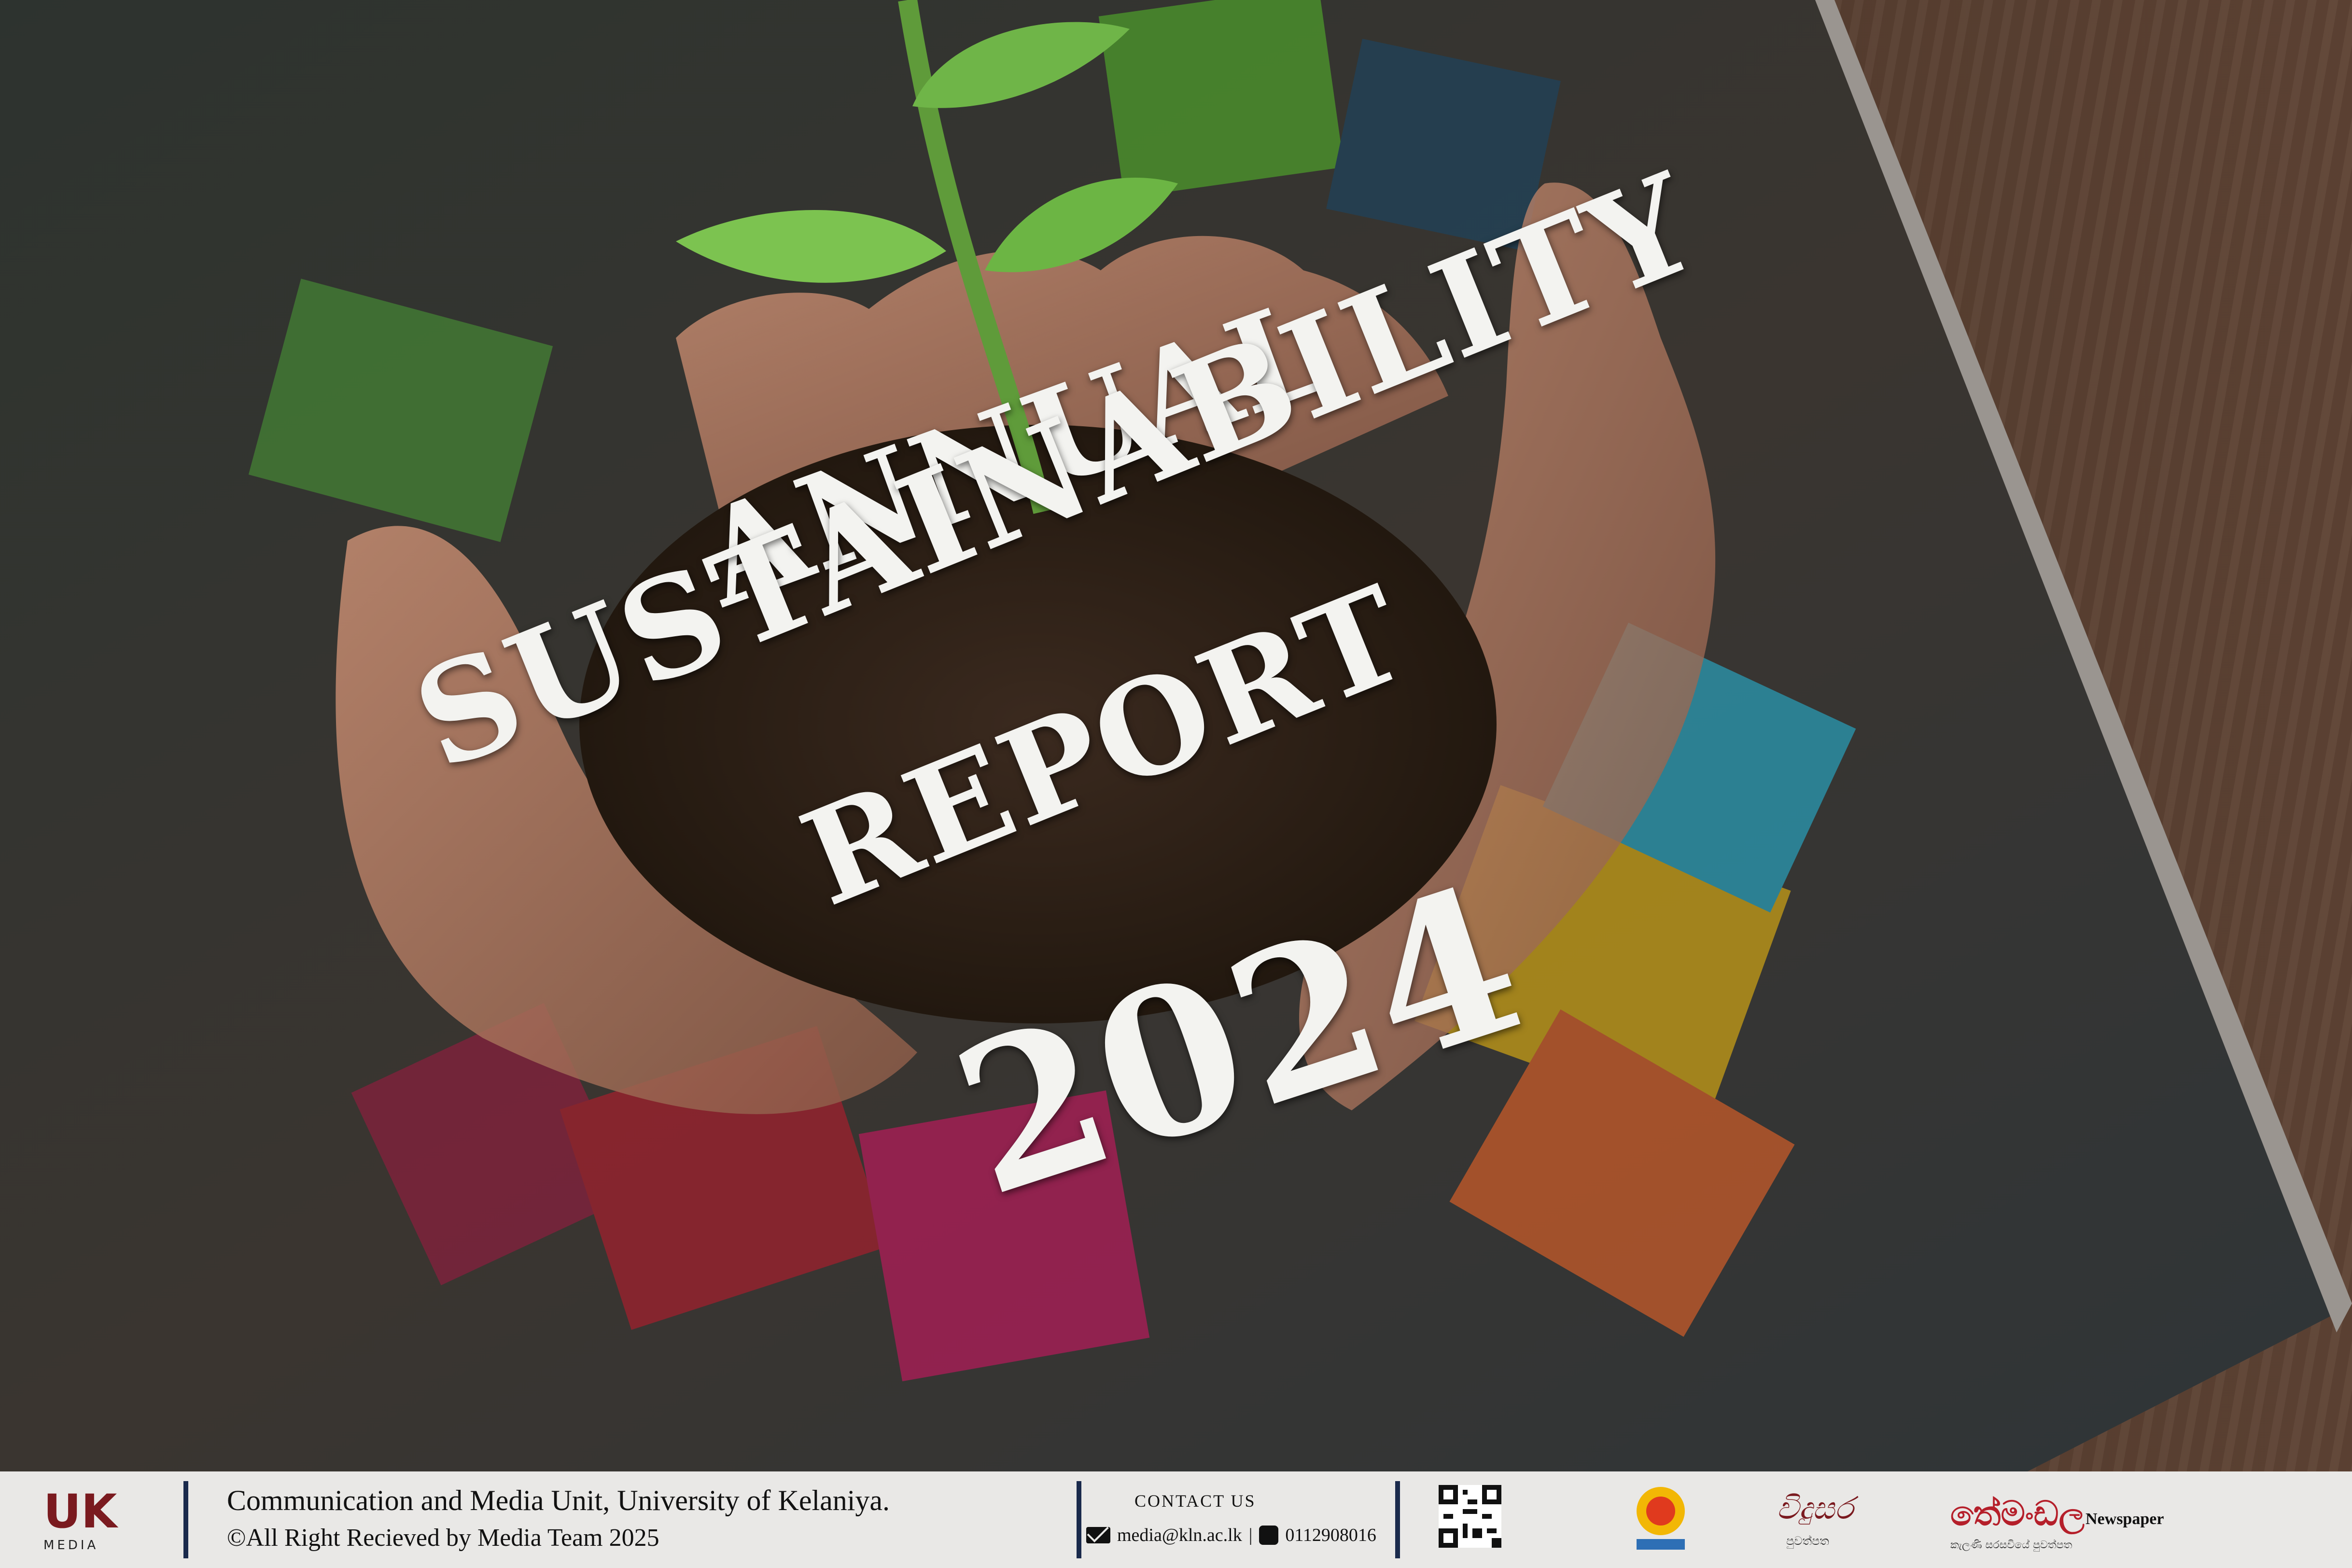 The height and width of the screenshot is (1568, 2352). I want to click on emblem-logo-icon, so click(1661, 1518).